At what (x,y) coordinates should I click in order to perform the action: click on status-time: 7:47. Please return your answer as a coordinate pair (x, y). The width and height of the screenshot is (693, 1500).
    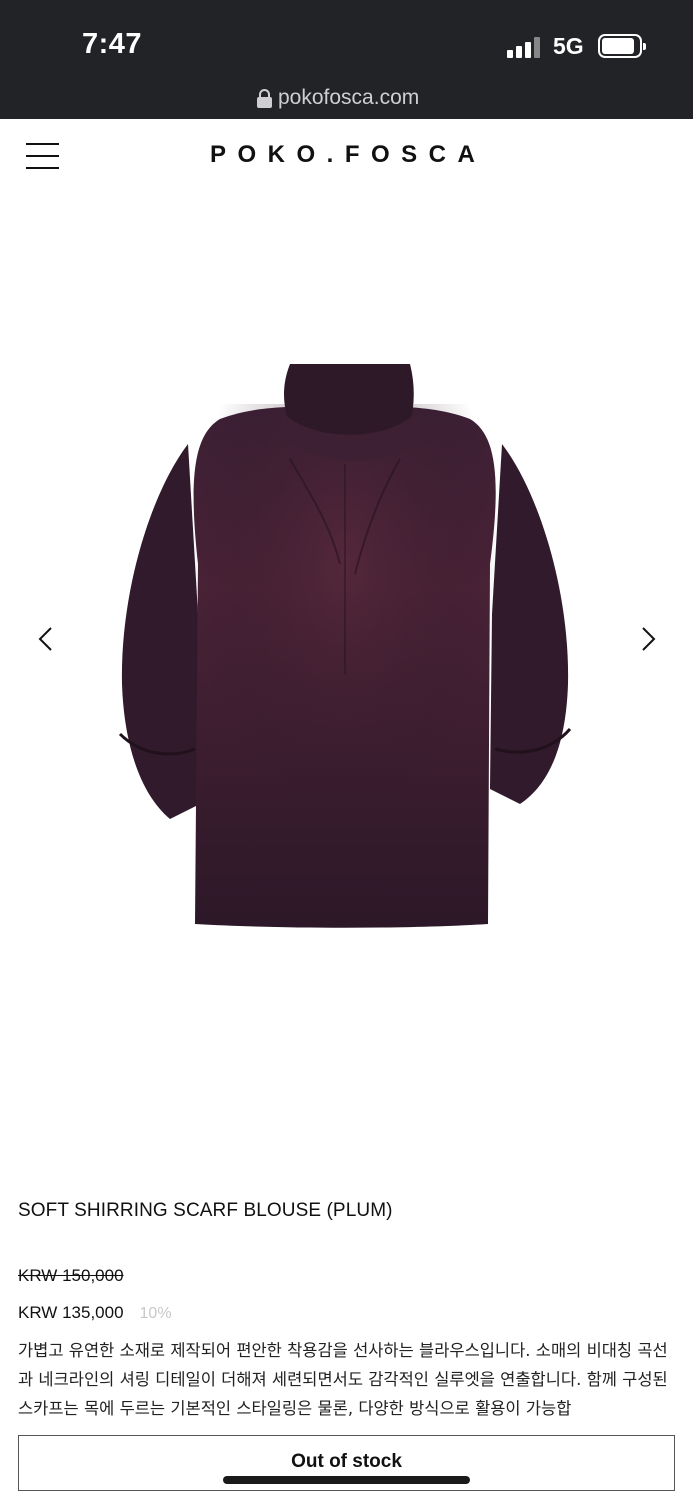
    Looking at the image, I should click on (112, 44).